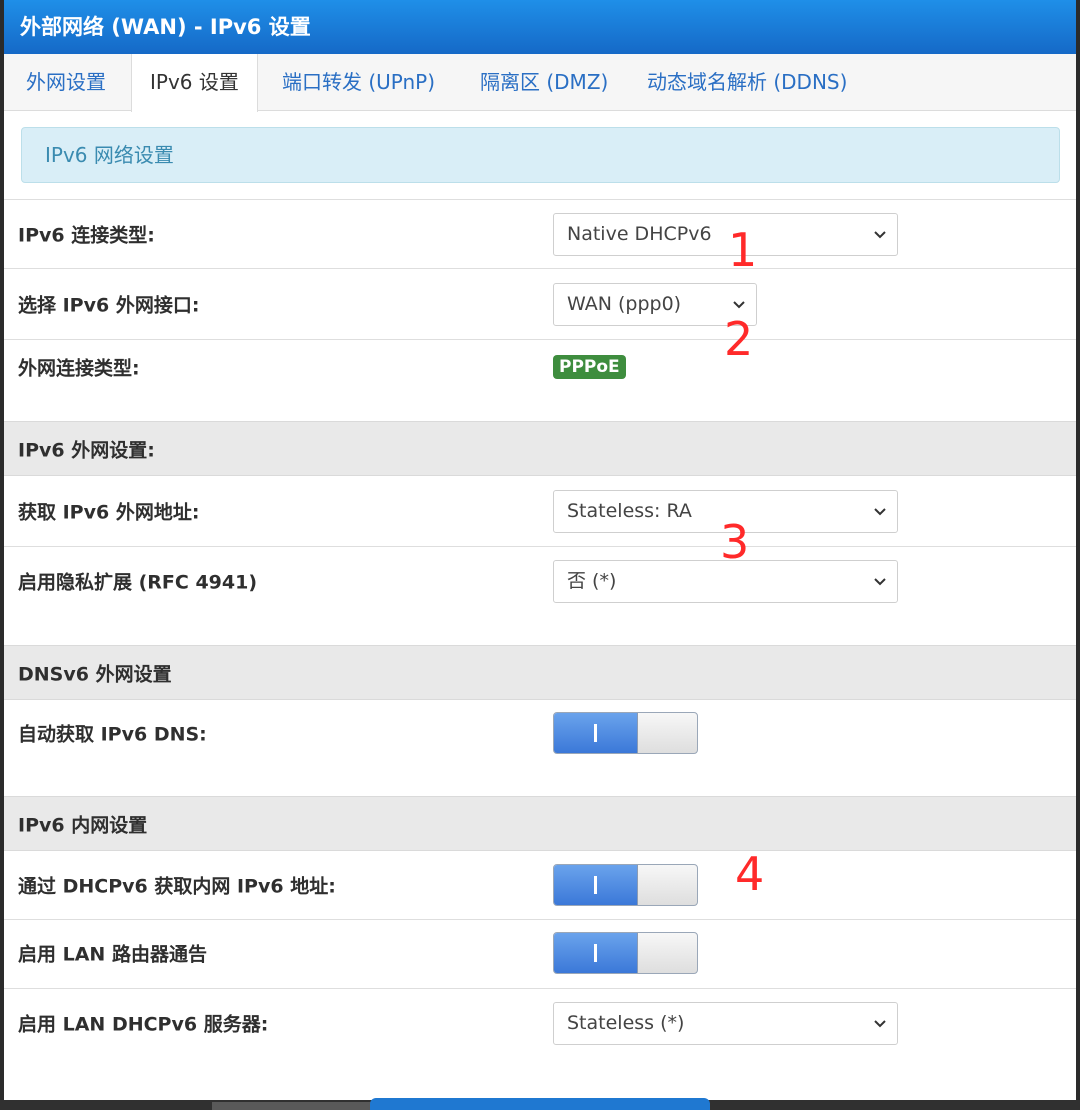 This screenshot has height=1110, width=1080. I want to click on conn-type-select: Native DHCPv6, so click(725, 234).